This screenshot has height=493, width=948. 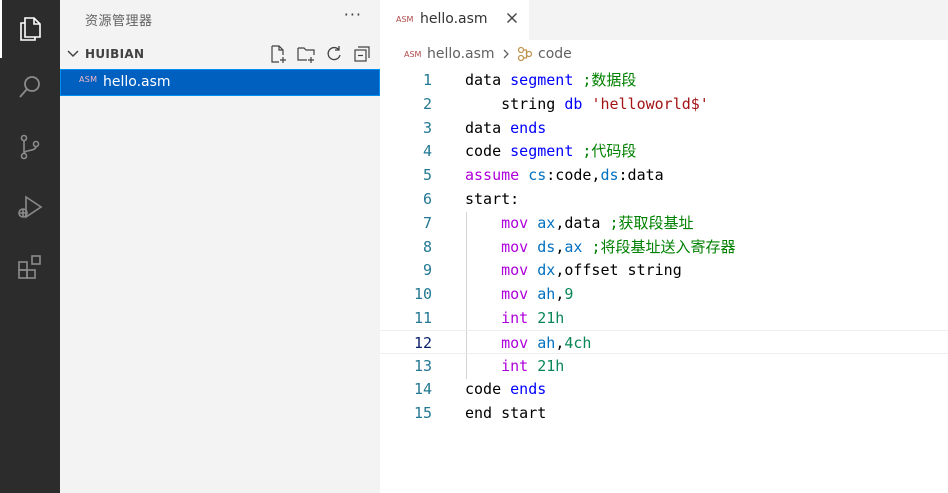 What do you see at coordinates (492, 199) in the screenshot?
I see `code-token: start:` at bounding box center [492, 199].